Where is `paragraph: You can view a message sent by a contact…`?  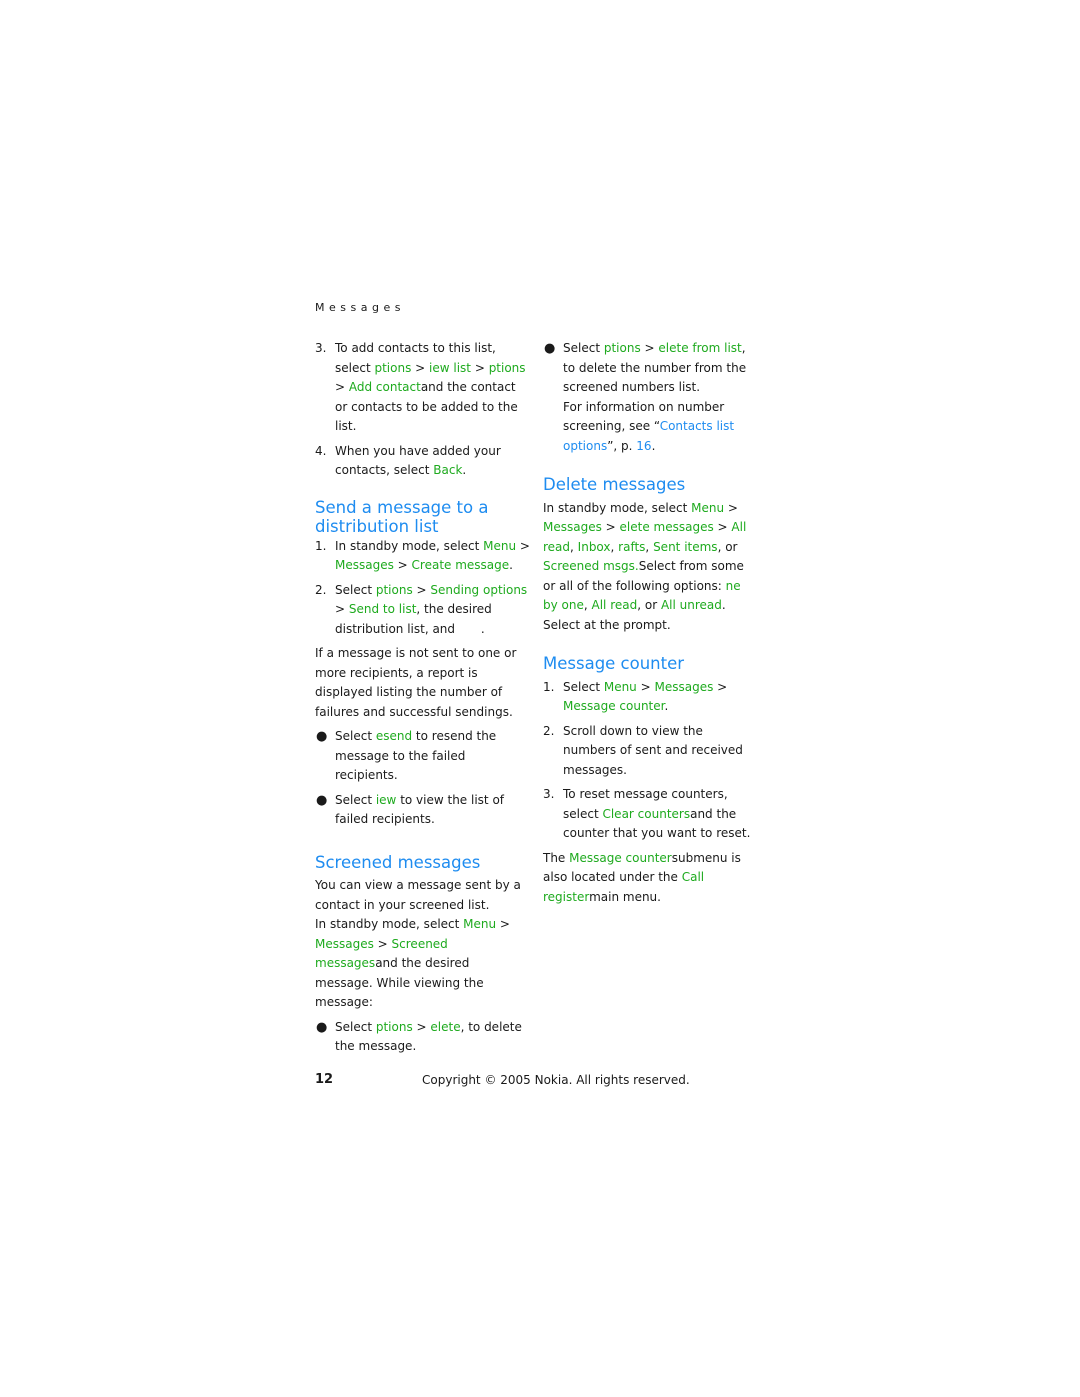
paragraph: You can view a message sent by a contact… is located at coordinates (418, 895).